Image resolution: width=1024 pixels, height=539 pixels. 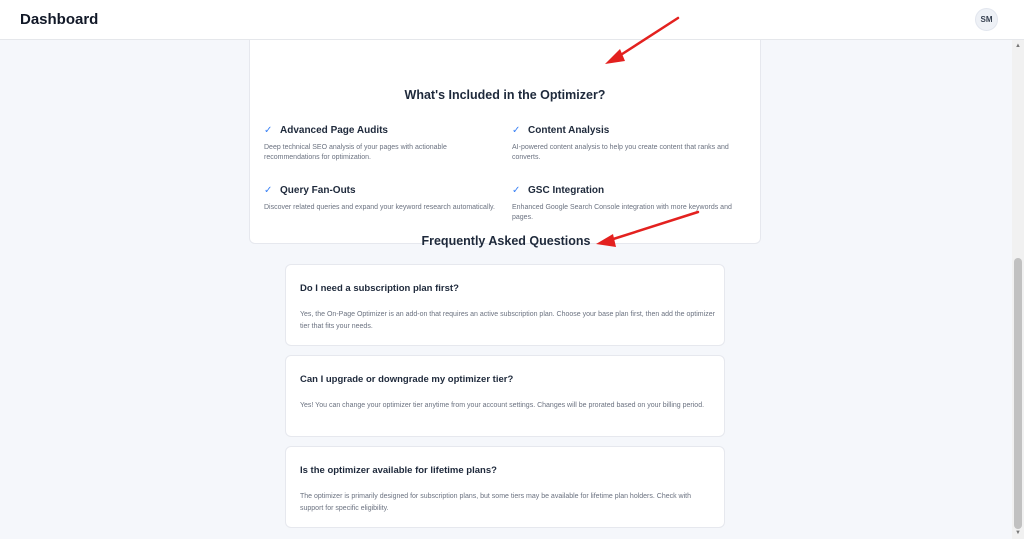 I want to click on top-bar: Dashboard SM, so click(x=512, y=20).